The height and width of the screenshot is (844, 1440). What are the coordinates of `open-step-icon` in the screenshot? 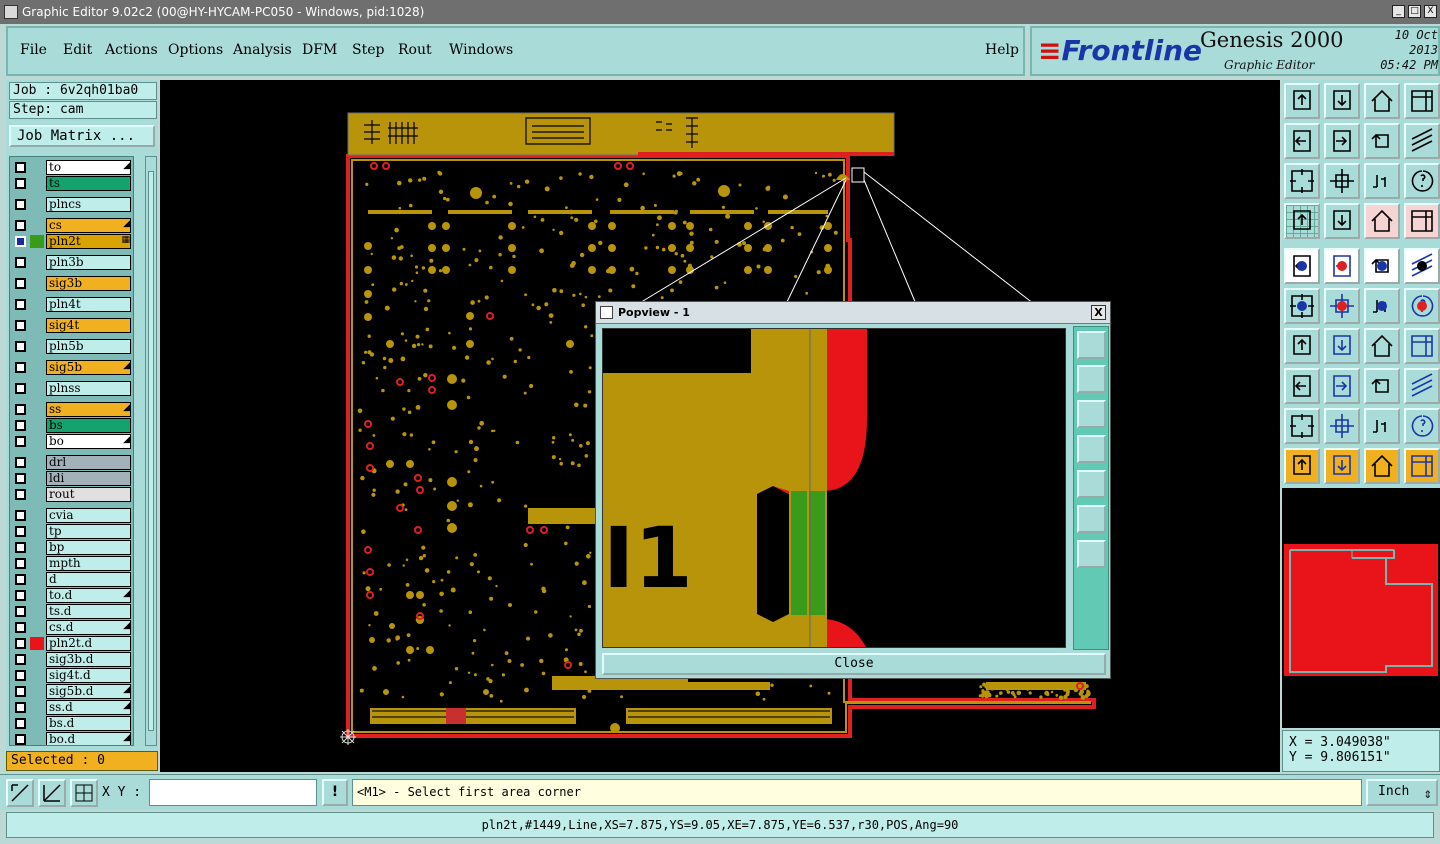 It's located at (1342, 101).